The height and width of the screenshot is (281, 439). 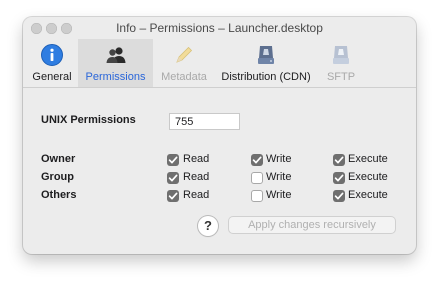 What do you see at coordinates (196, 159) in the screenshot?
I see `owner-read-label: Read` at bounding box center [196, 159].